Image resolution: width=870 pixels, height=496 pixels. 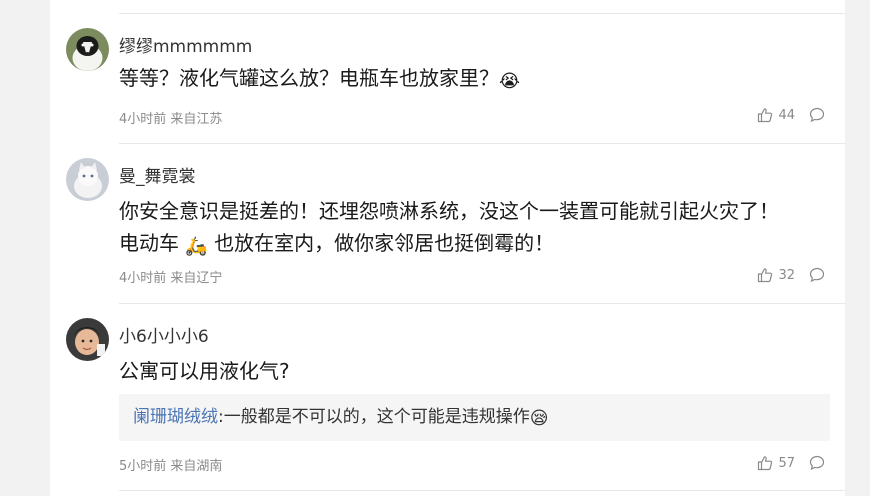 I want to click on like-count: 57, so click(x=786, y=463).